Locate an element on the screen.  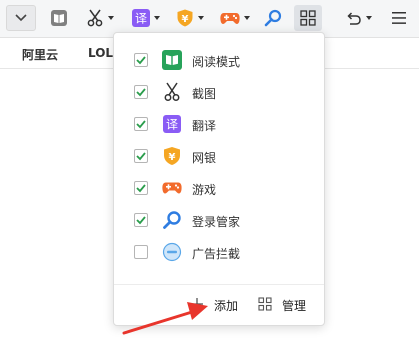
main-menu-button is located at coordinates (399, 18).